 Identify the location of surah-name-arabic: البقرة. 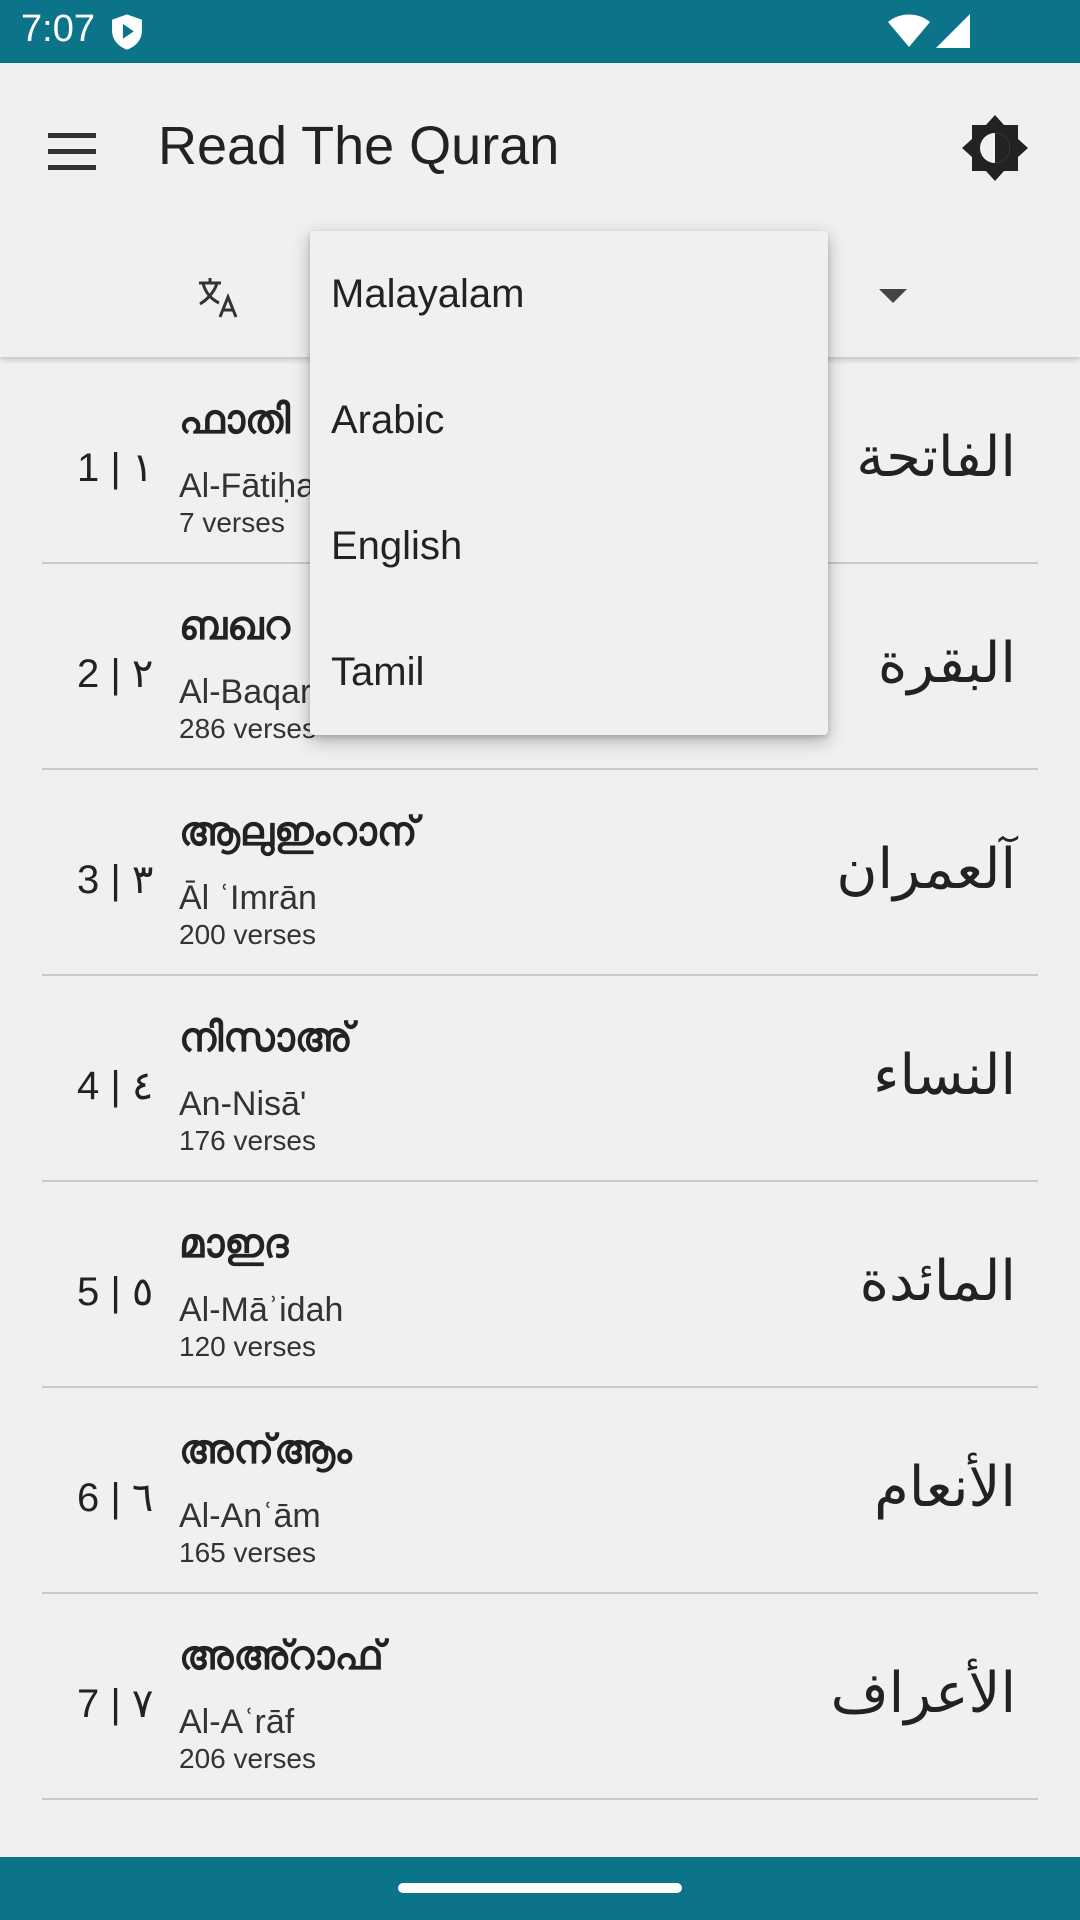
(946, 663).